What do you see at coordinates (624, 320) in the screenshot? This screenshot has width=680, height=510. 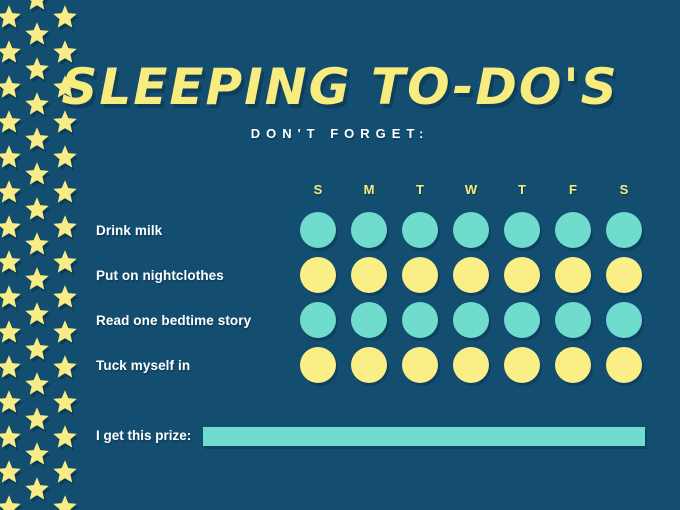 I see `checkbox-dot-bedtime-story-sat` at bounding box center [624, 320].